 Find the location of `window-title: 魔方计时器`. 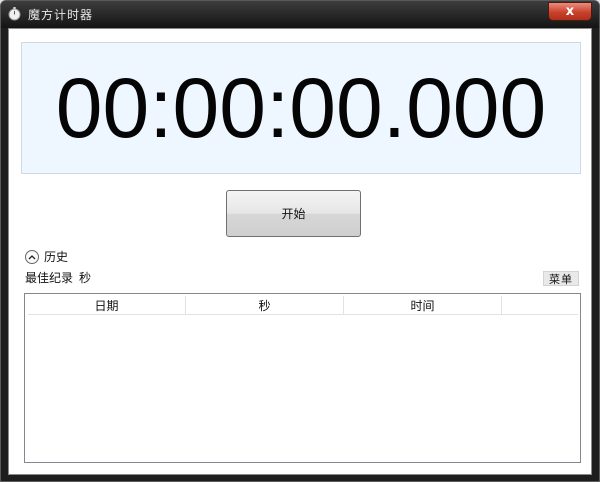

window-title: 魔方计时器 is located at coordinates (61, 15).